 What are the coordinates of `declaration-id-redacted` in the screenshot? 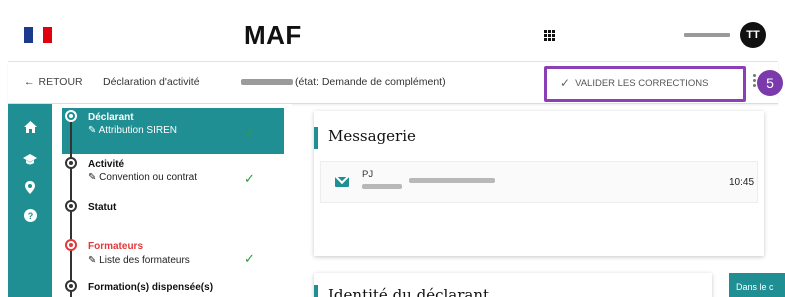 It's located at (267, 82).